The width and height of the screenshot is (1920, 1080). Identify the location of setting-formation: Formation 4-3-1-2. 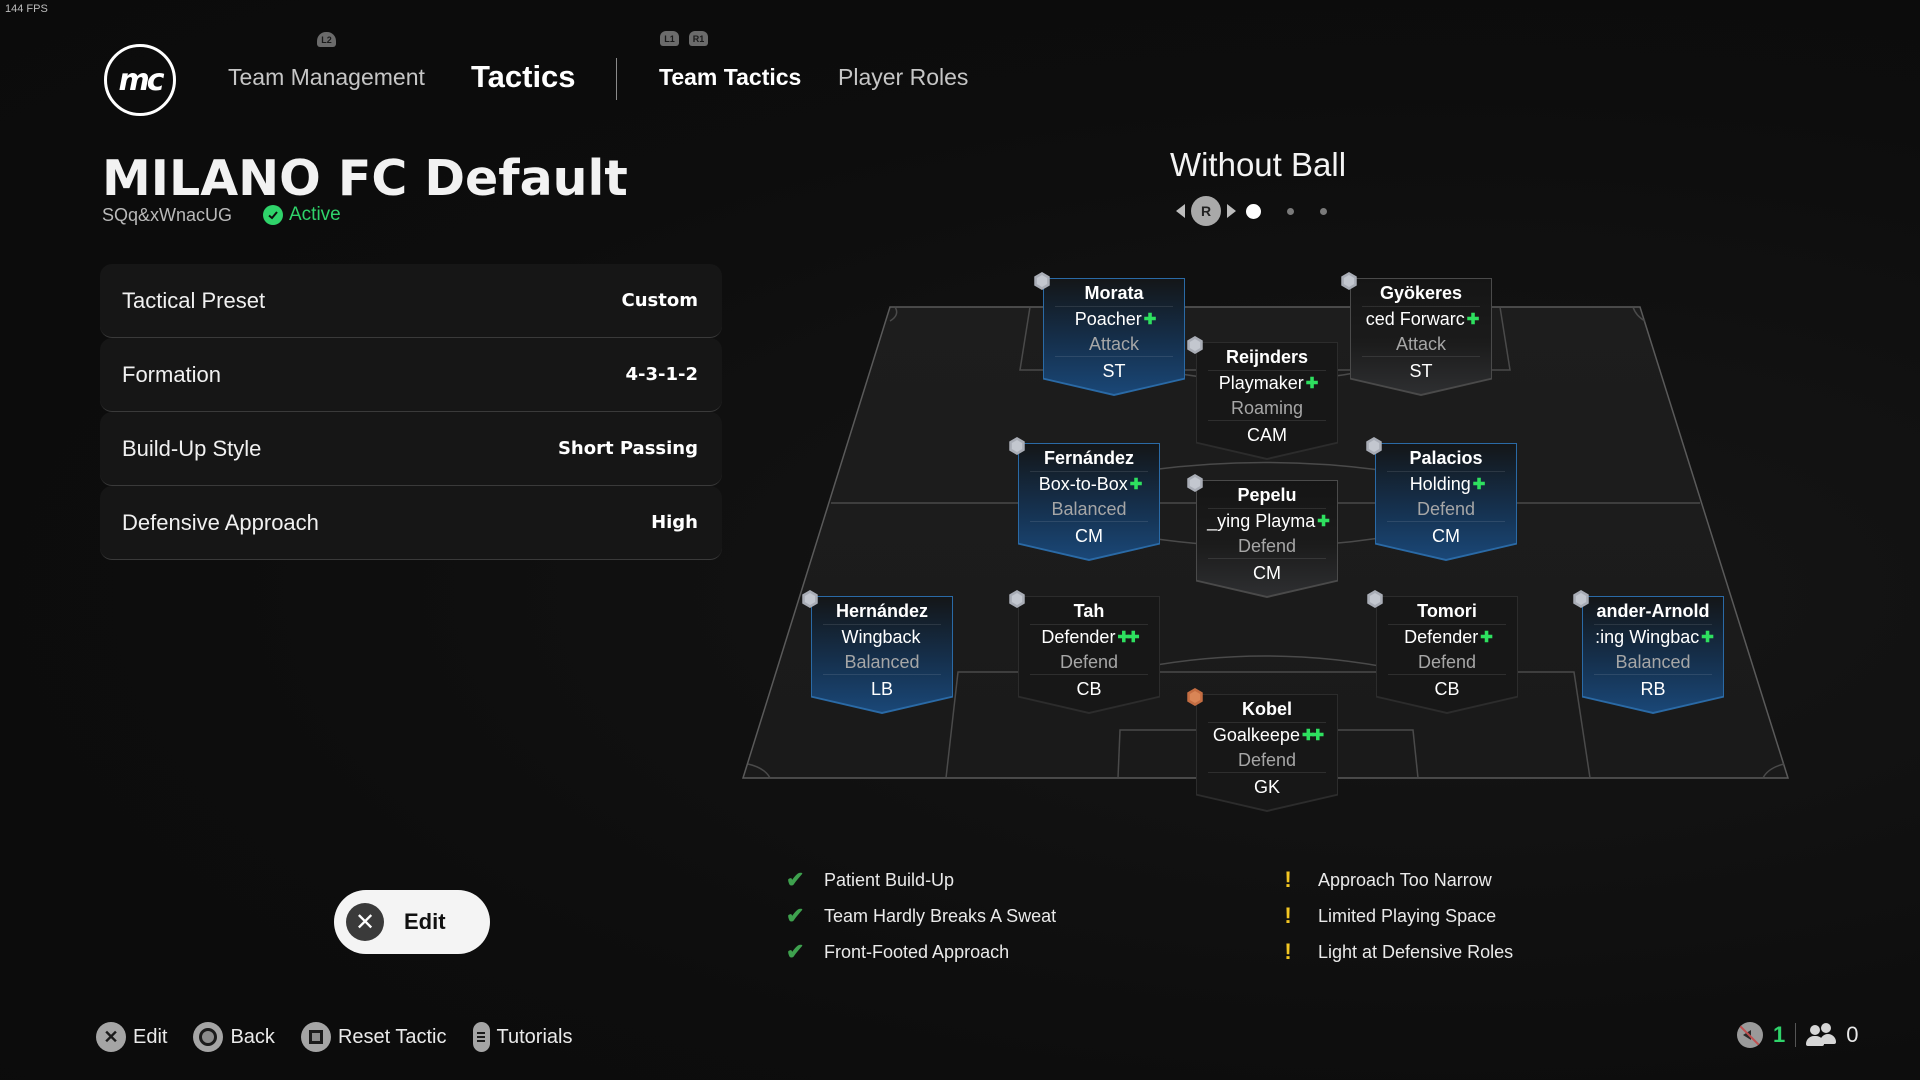
(411, 375).